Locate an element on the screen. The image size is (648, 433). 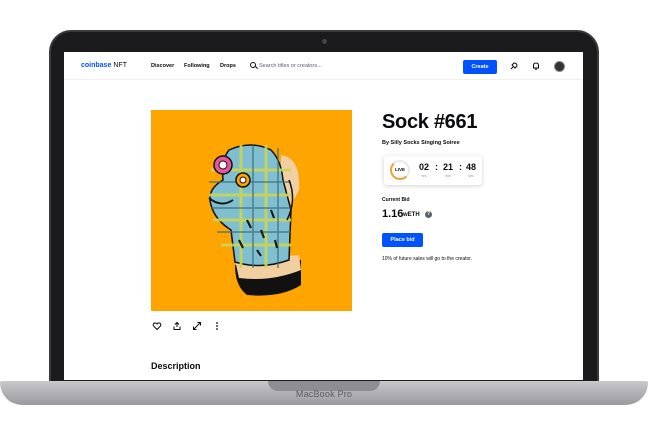
camera is located at coordinates (324, 41).